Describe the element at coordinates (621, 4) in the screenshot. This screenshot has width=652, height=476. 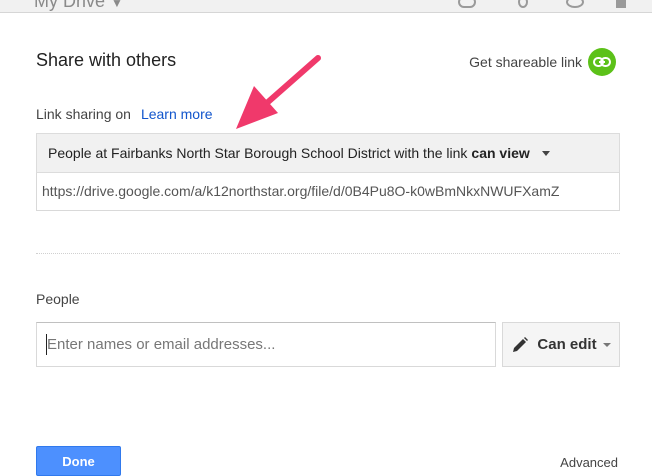
I see `trash-icon` at that location.